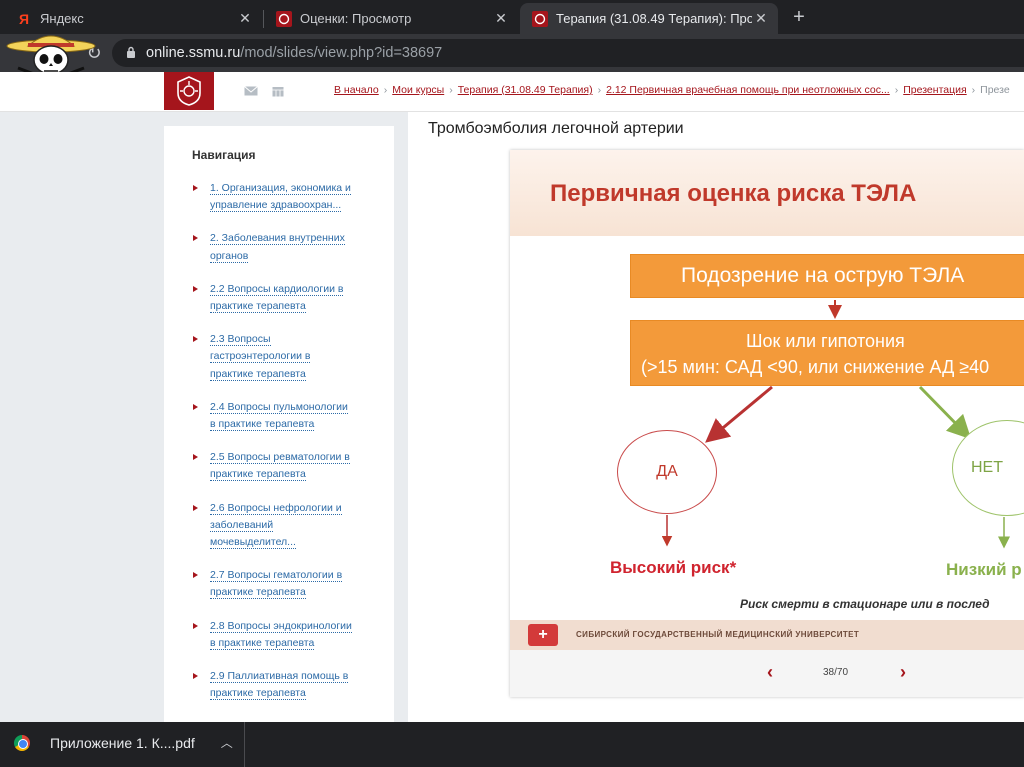  I want to click on breadcrumb-link: Презентация, so click(934, 90).